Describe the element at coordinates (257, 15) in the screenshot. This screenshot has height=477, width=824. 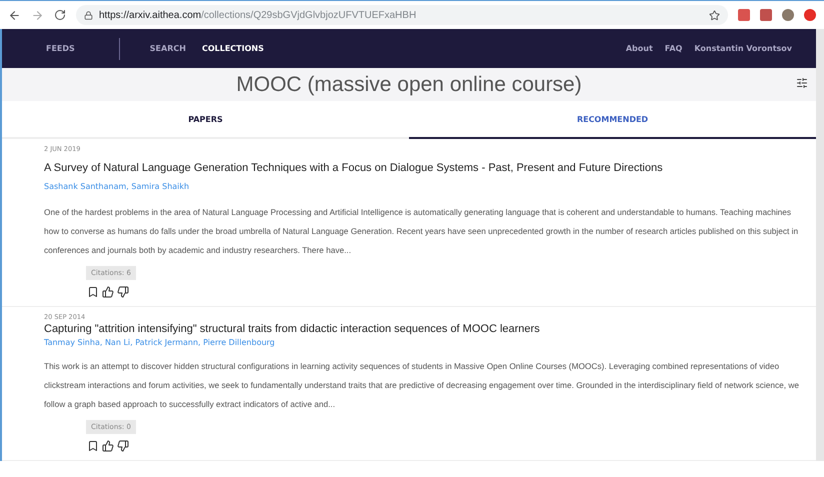
I see `url-text: https://arxiv.aithea.com/collections/Q29sbGVjdGlvbjozUFVTUEFxaHBH` at that location.